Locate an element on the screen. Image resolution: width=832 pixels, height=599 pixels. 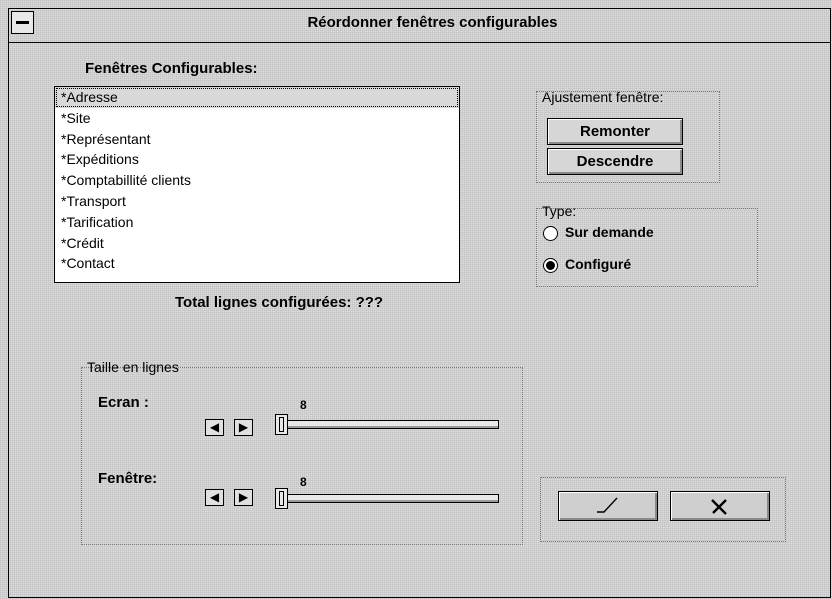
screen-label: Ecran : is located at coordinates (123, 402).